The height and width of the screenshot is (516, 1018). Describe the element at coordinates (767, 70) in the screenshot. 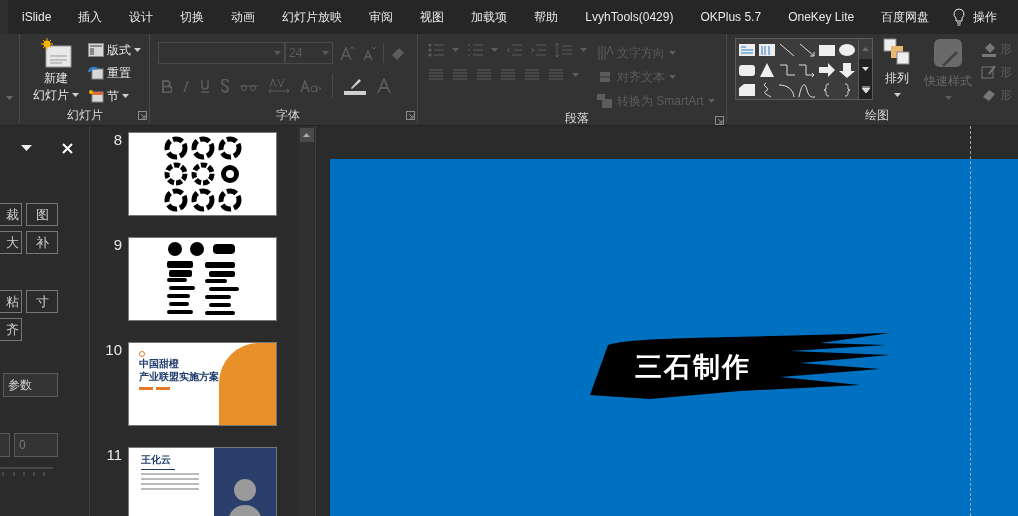

I see `triangle-icon` at that location.